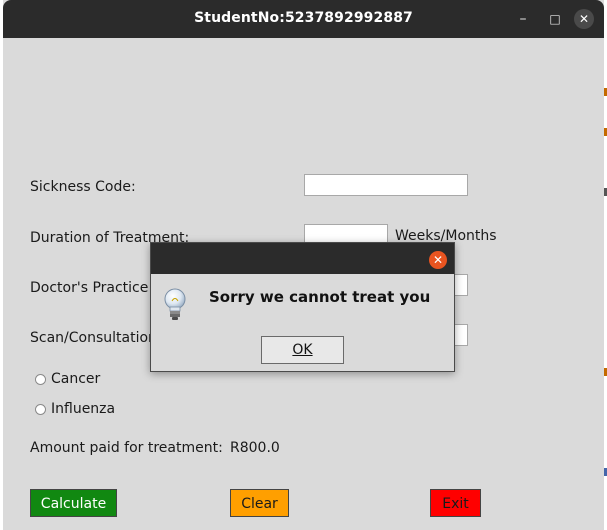  What do you see at coordinates (555, 19) in the screenshot?
I see `maximize-icon: □` at bounding box center [555, 19].